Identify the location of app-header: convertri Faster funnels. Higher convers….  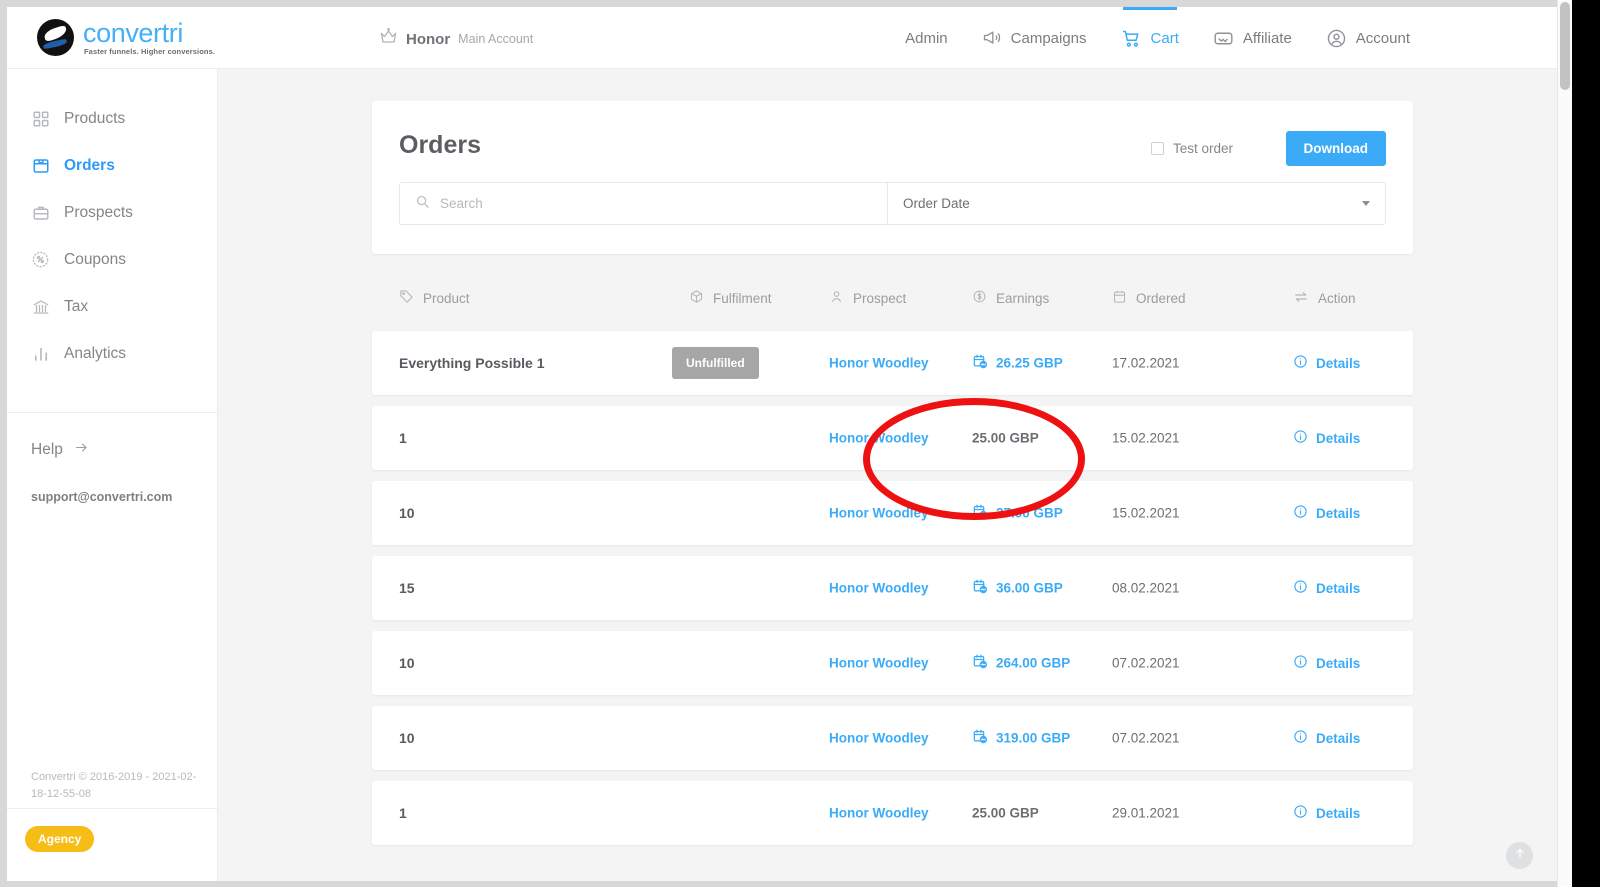
(786, 38).